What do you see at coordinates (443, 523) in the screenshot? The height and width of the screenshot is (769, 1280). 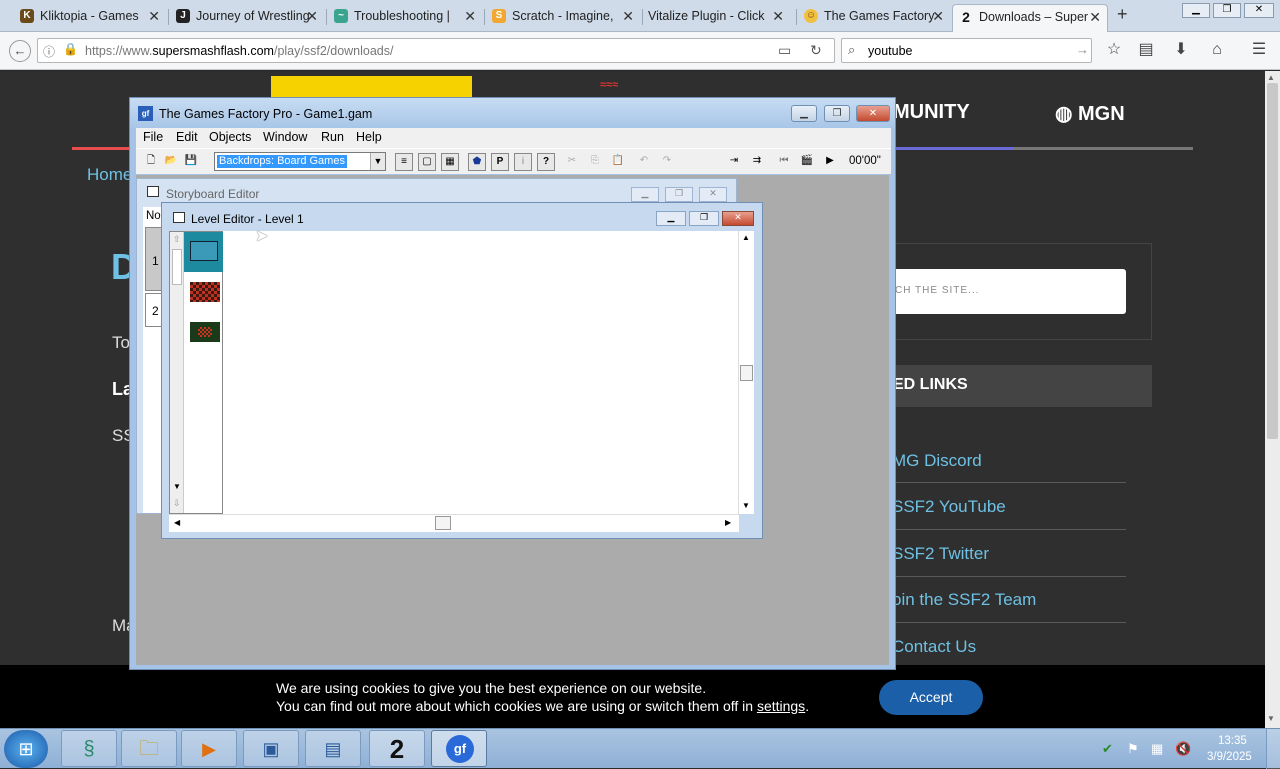 I see `horizontal-scroll-thumb` at bounding box center [443, 523].